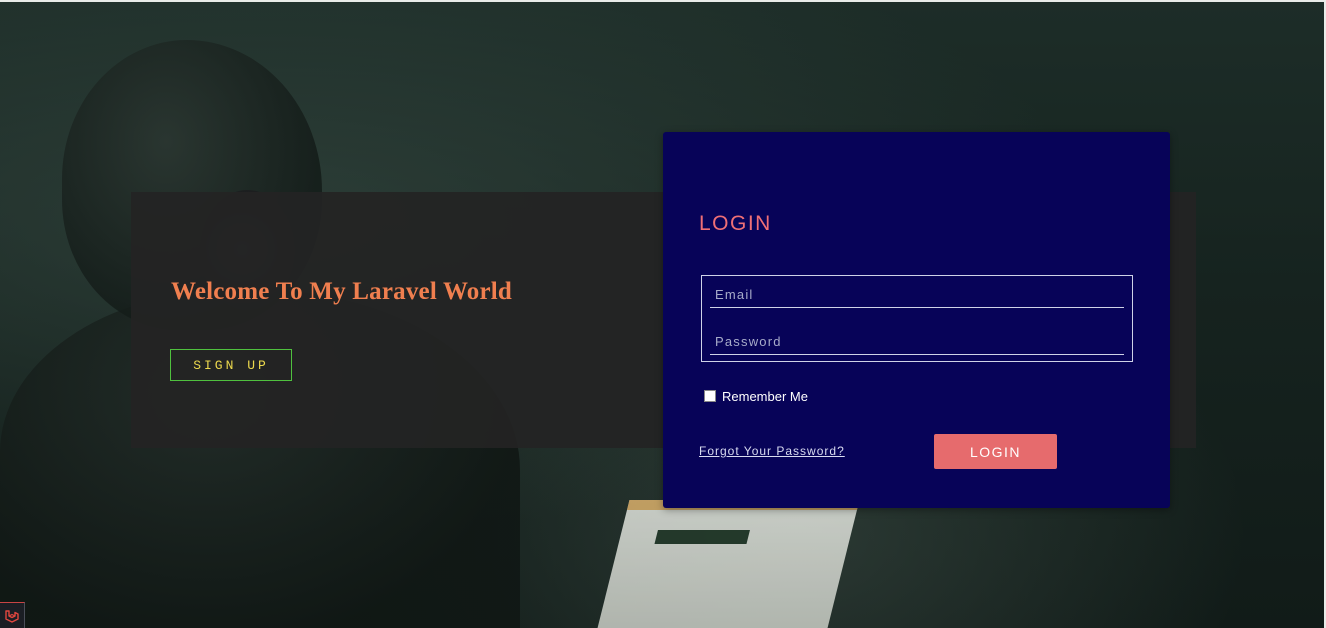  I want to click on email-input, so click(917, 295).